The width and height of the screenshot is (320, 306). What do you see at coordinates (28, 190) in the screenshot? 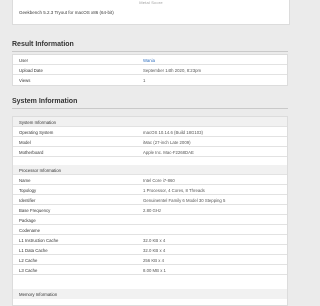
I see `row-label: Topology` at bounding box center [28, 190].